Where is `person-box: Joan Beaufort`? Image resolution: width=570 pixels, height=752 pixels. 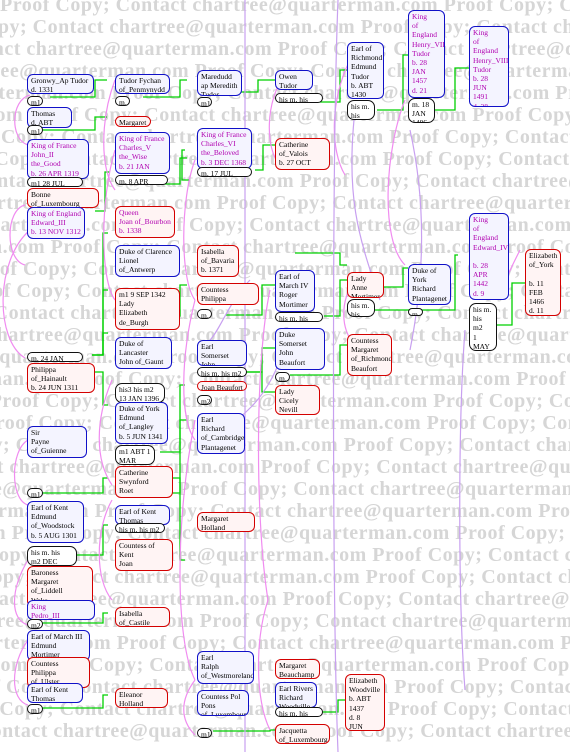 person-box: Joan Beaufort is located at coordinates (222, 386).